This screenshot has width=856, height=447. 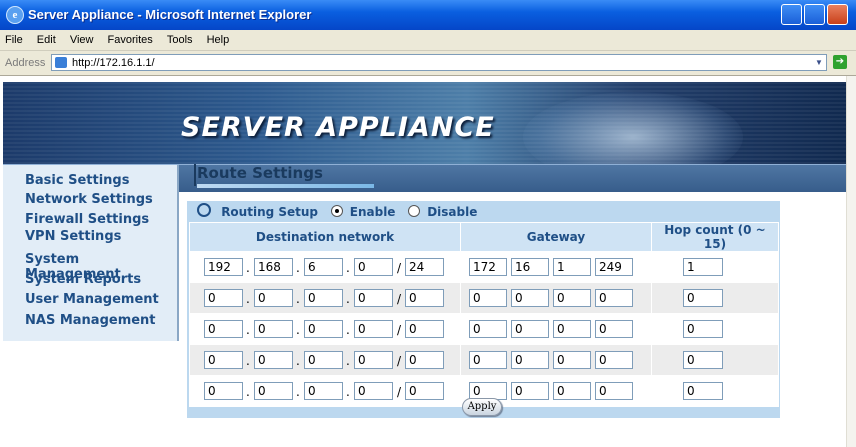 I want to click on heading-accent, so click(x=195, y=175).